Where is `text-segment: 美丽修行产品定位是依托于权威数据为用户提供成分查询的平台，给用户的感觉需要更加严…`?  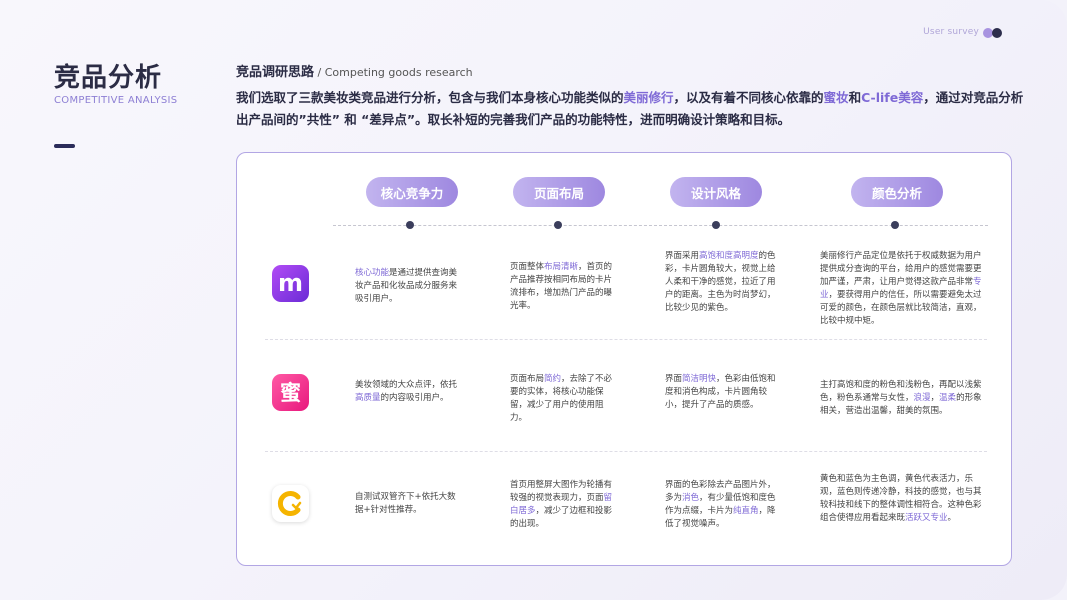
text-segment: 美丽修行产品定位是依托于权威数据为用户提供成分查询的平台，给用户的感觉需要更加严… is located at coordinates (901, 269).